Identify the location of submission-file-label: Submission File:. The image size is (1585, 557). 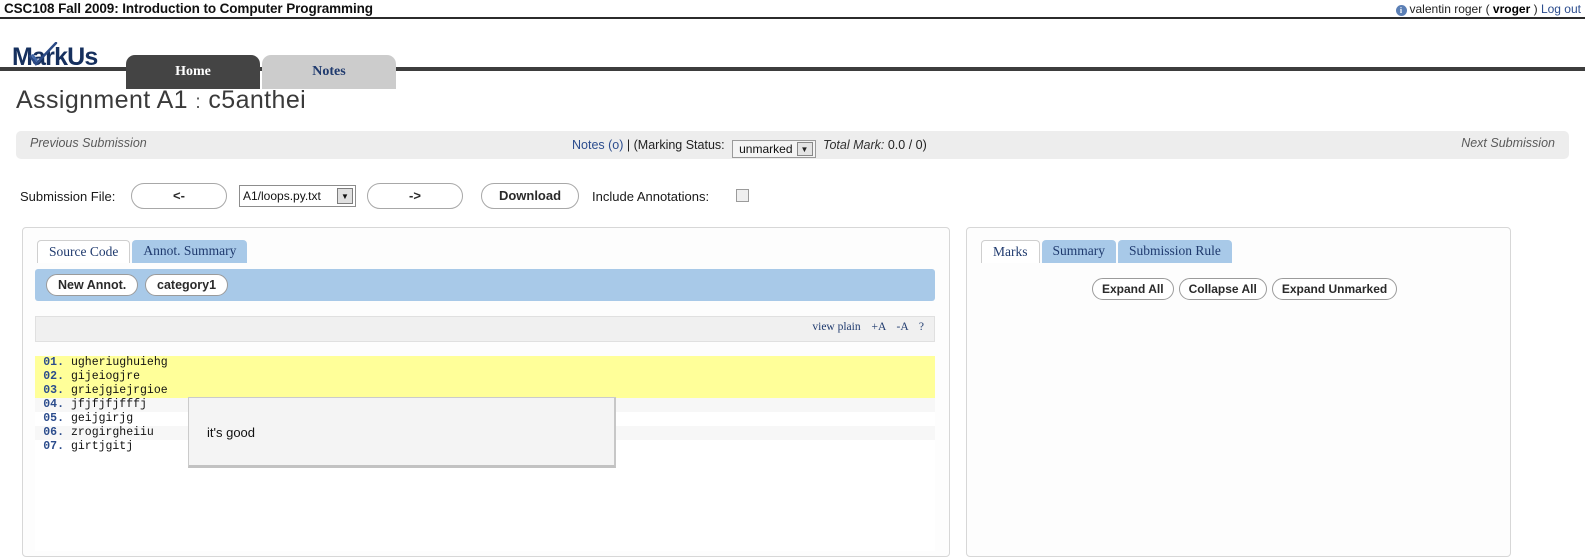
(68, 196).